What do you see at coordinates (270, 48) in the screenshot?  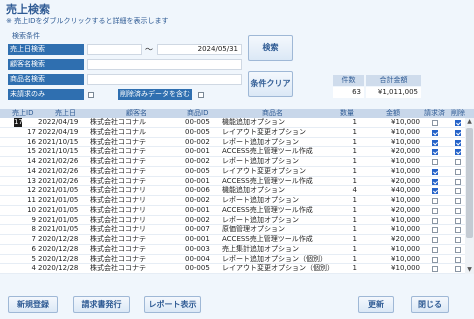 I see `search-button: 検索` at bounding box center [270, 48].